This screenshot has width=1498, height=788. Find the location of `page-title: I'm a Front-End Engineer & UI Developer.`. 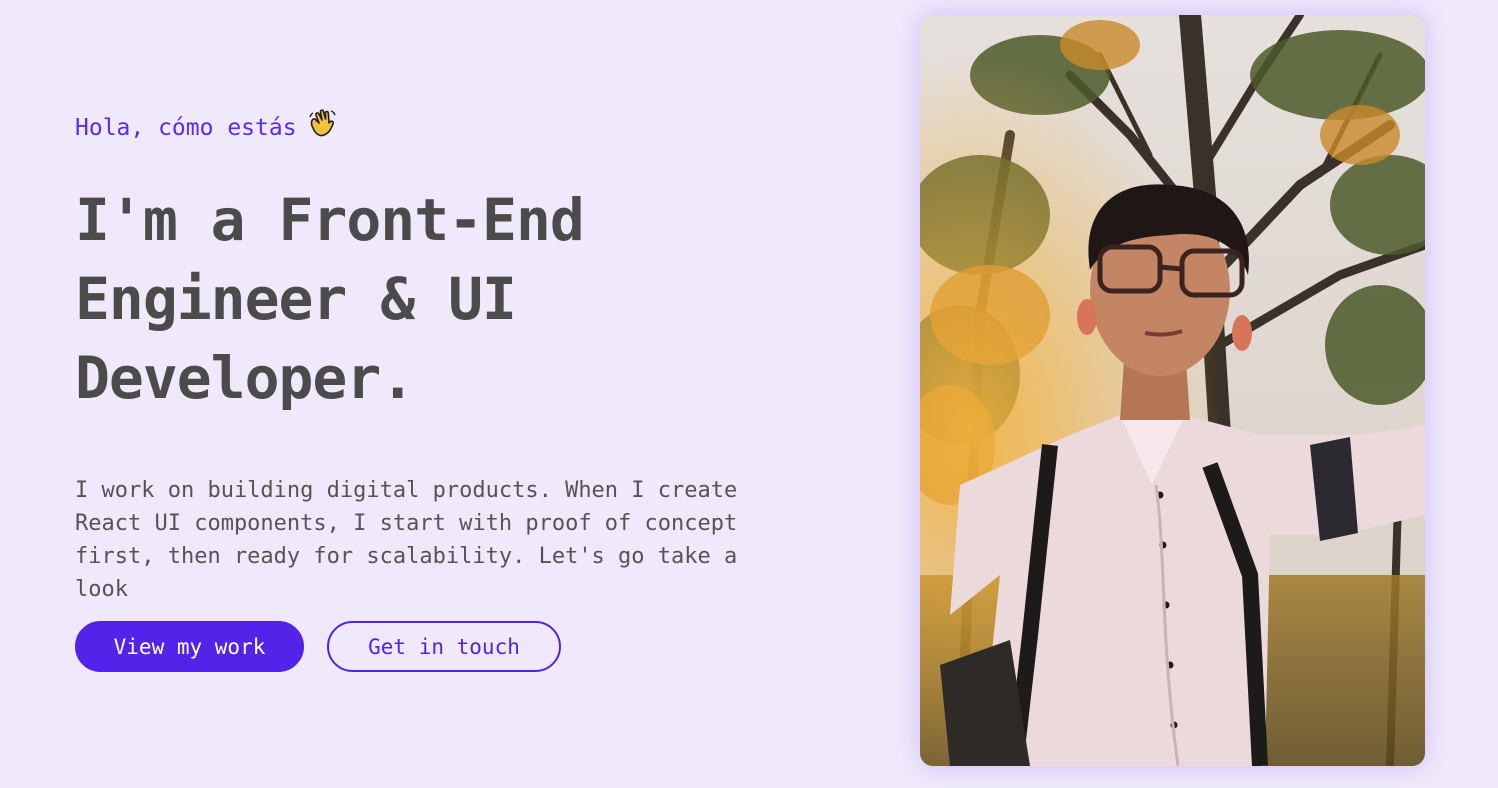

page-title: I'm a Front-End Engineer & UI Developer. is located at coordinates (330, 299).